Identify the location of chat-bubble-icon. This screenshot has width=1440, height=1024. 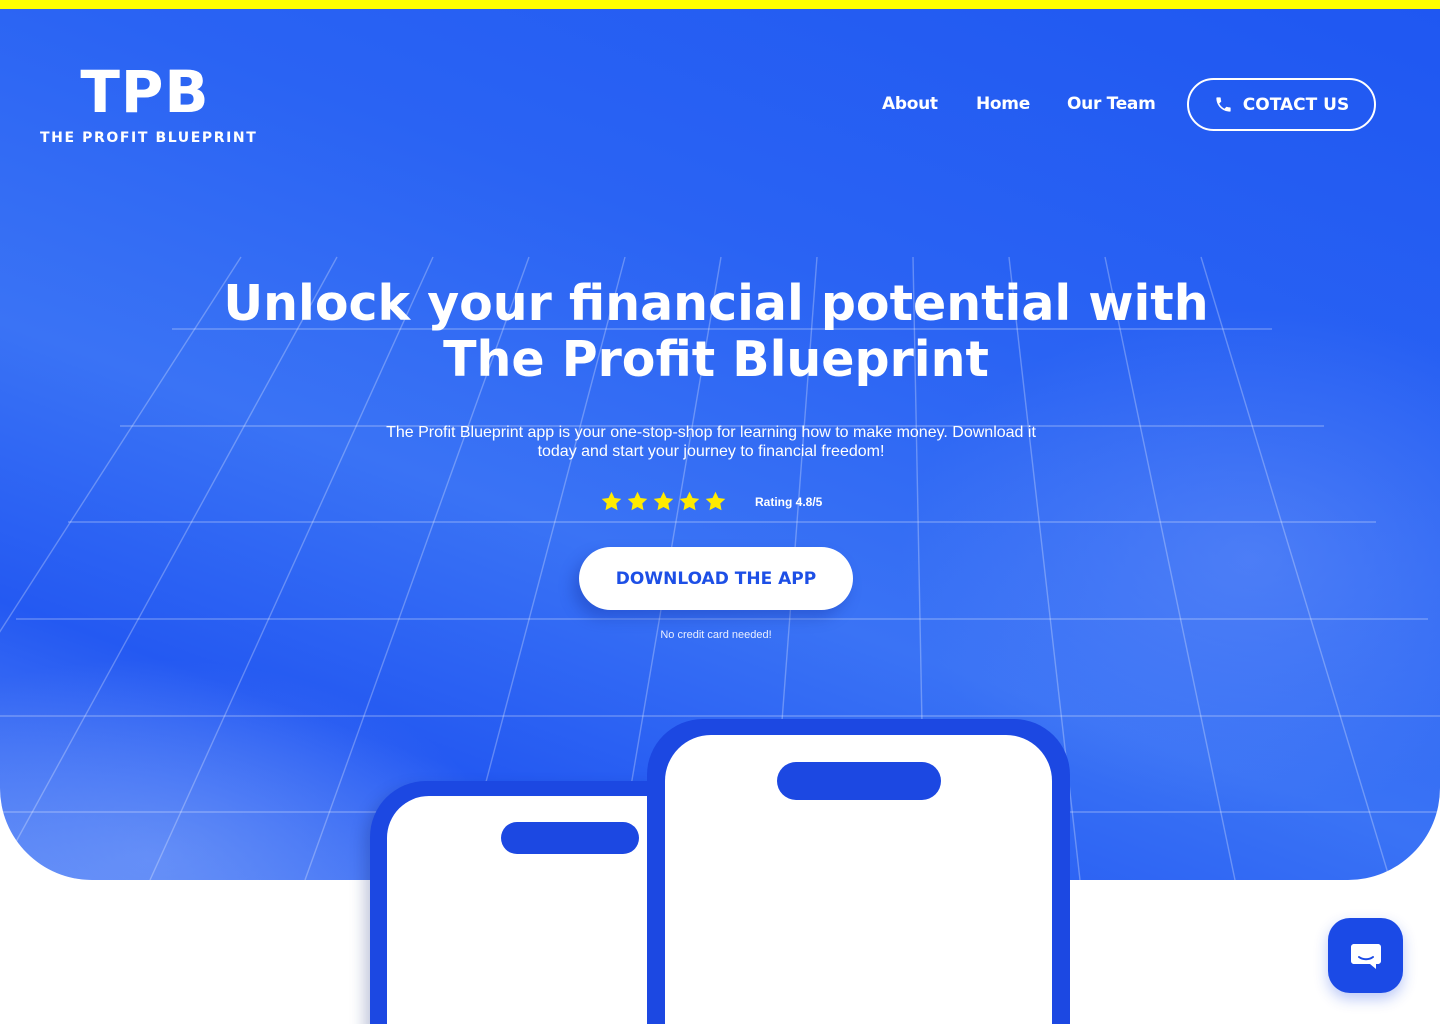
(1365, 956).